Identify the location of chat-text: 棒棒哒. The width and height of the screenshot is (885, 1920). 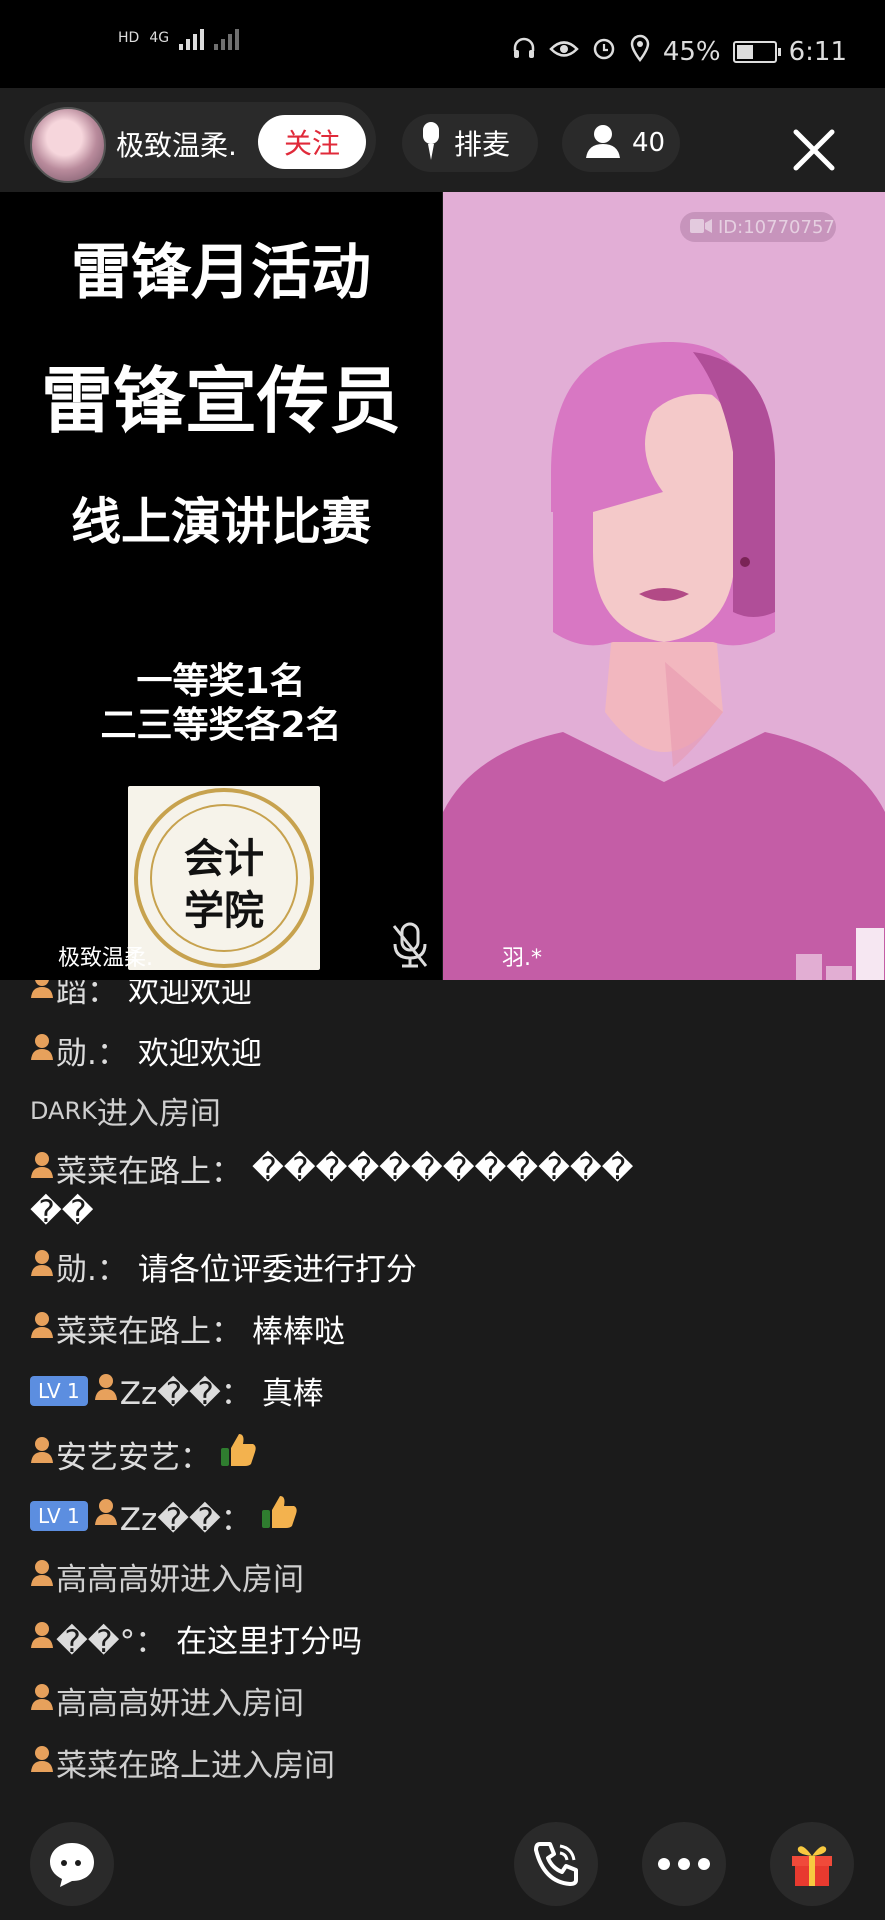
(298, 1332).